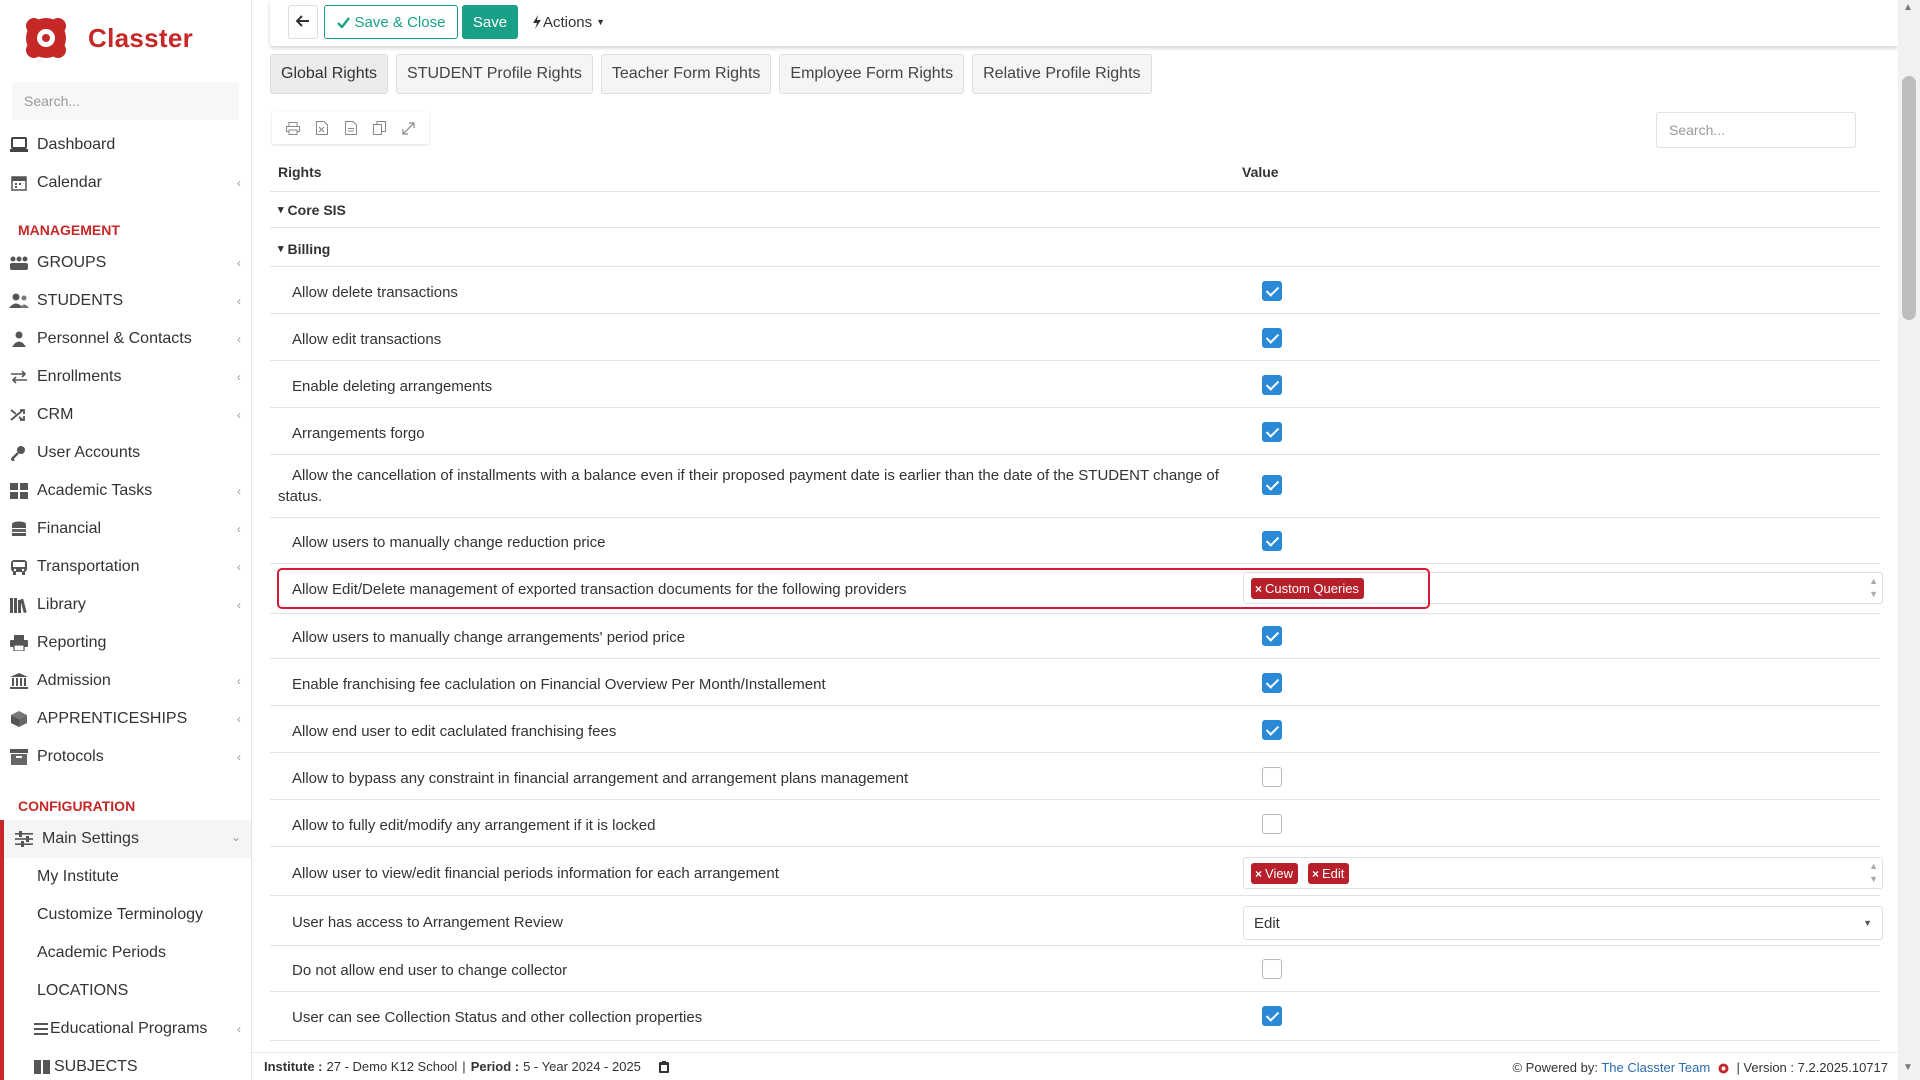 This screenshot has width=1920, height=1080. I want to click on tab-teacher-form-rights: Teacher Form Rights, so click(686, 74).